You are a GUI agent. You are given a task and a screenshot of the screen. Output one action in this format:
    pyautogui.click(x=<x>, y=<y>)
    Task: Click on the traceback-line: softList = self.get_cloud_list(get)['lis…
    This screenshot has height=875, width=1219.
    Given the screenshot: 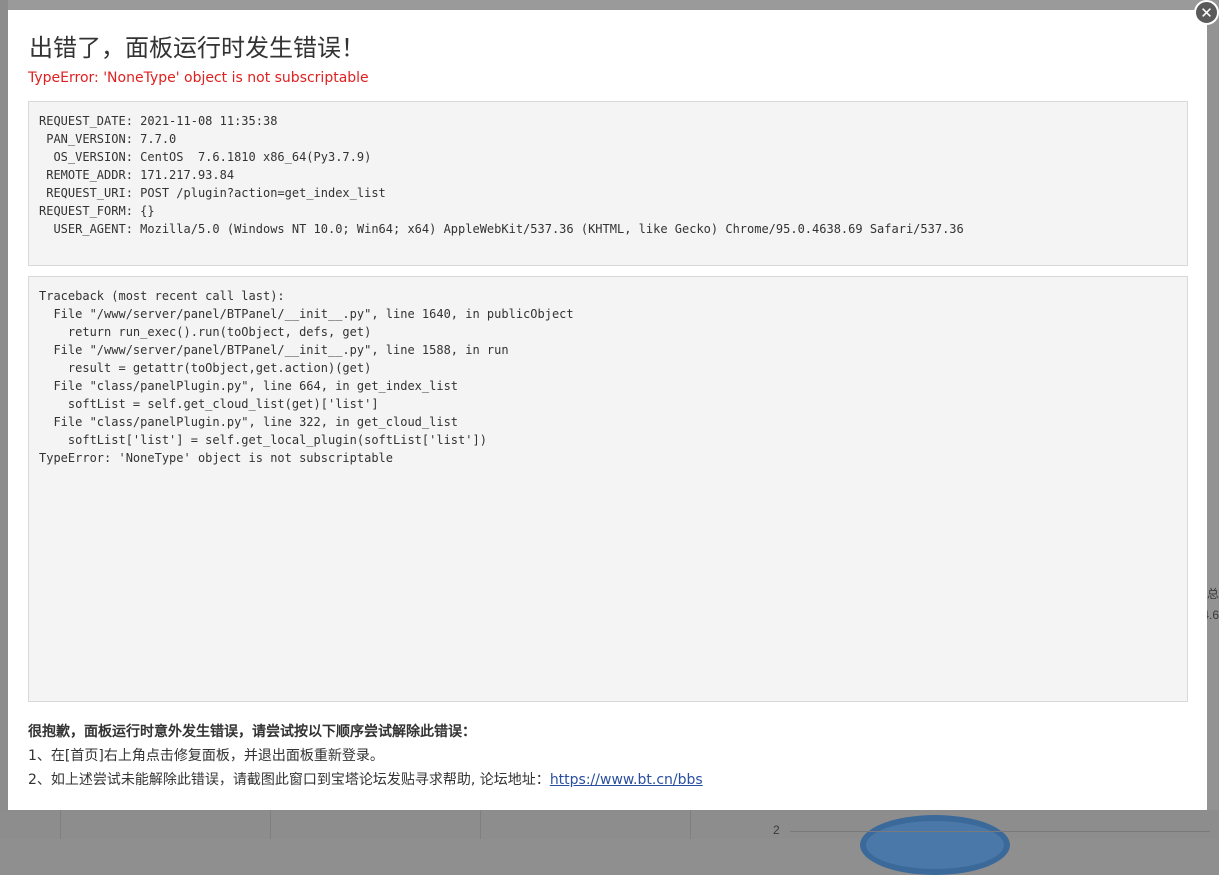 What is the action you would take?
    pyautogui.click(x=209, y=404)
    